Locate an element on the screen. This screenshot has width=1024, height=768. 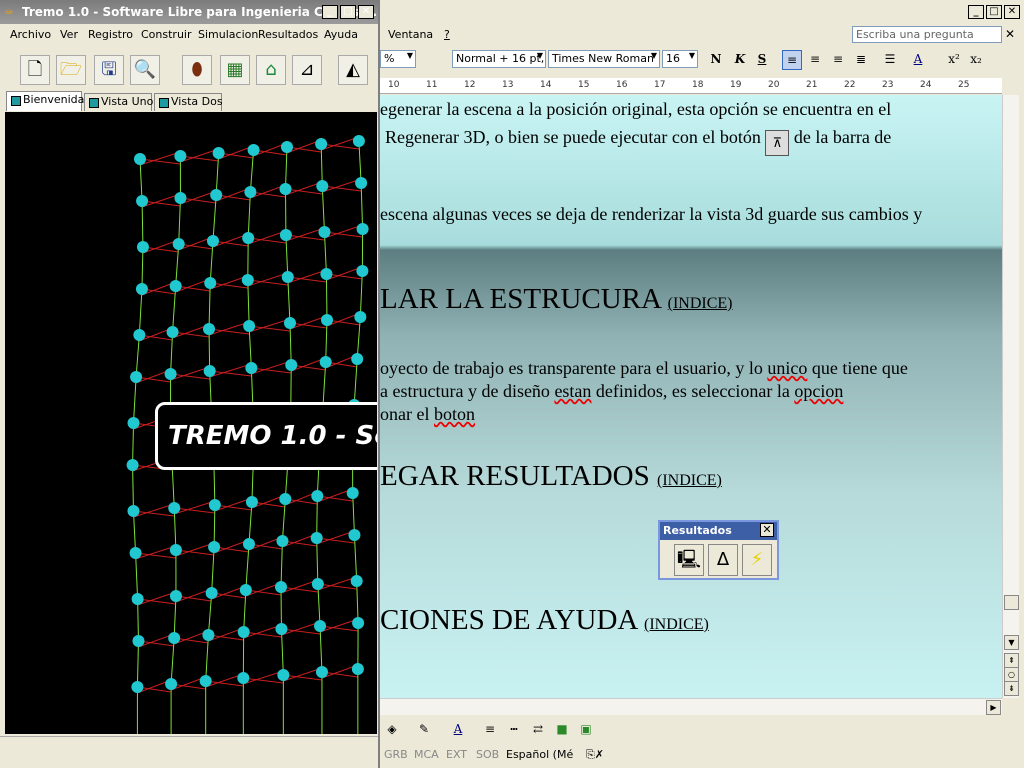
lightning-icon: ⚡ is located at coordinates (757, 560).